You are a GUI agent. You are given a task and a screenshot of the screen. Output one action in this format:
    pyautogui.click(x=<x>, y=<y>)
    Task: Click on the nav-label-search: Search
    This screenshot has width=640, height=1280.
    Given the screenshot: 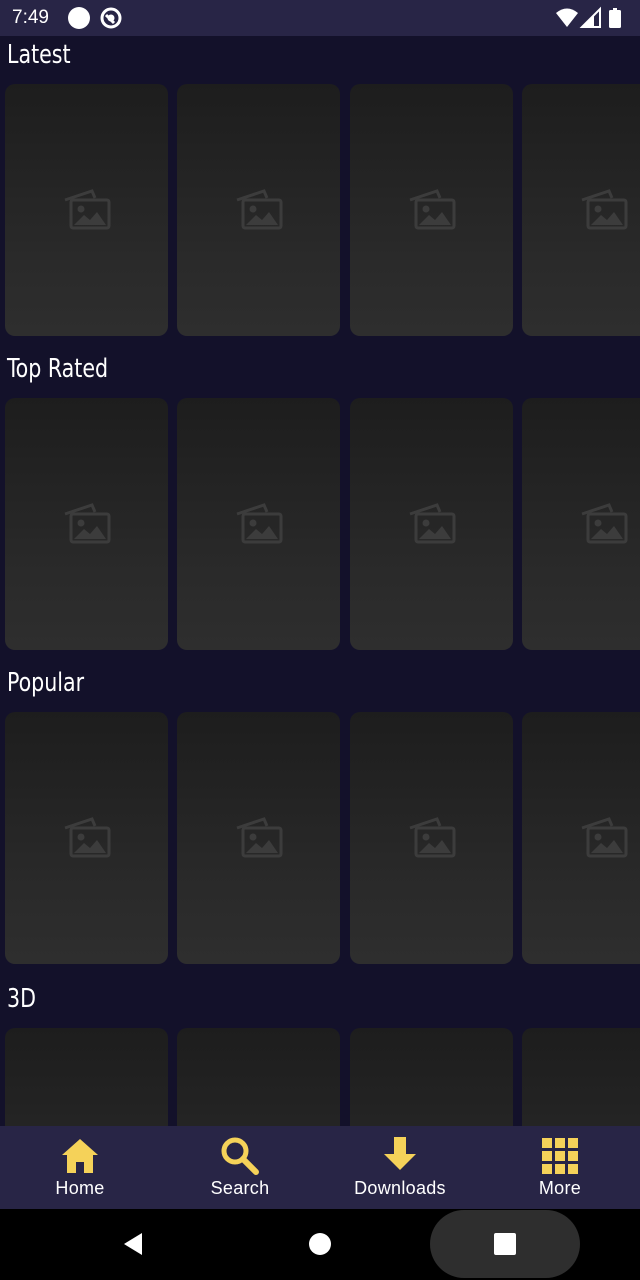 What is the action you would take?
    pyautogui.click(x=240, y=1188)
    